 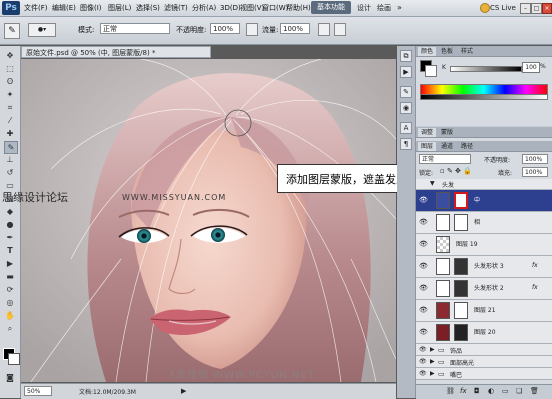 What do you see at coordinates (536, 8) in the screenshot?
I see `maximize-icon: □` at bounding box center [536, 8].